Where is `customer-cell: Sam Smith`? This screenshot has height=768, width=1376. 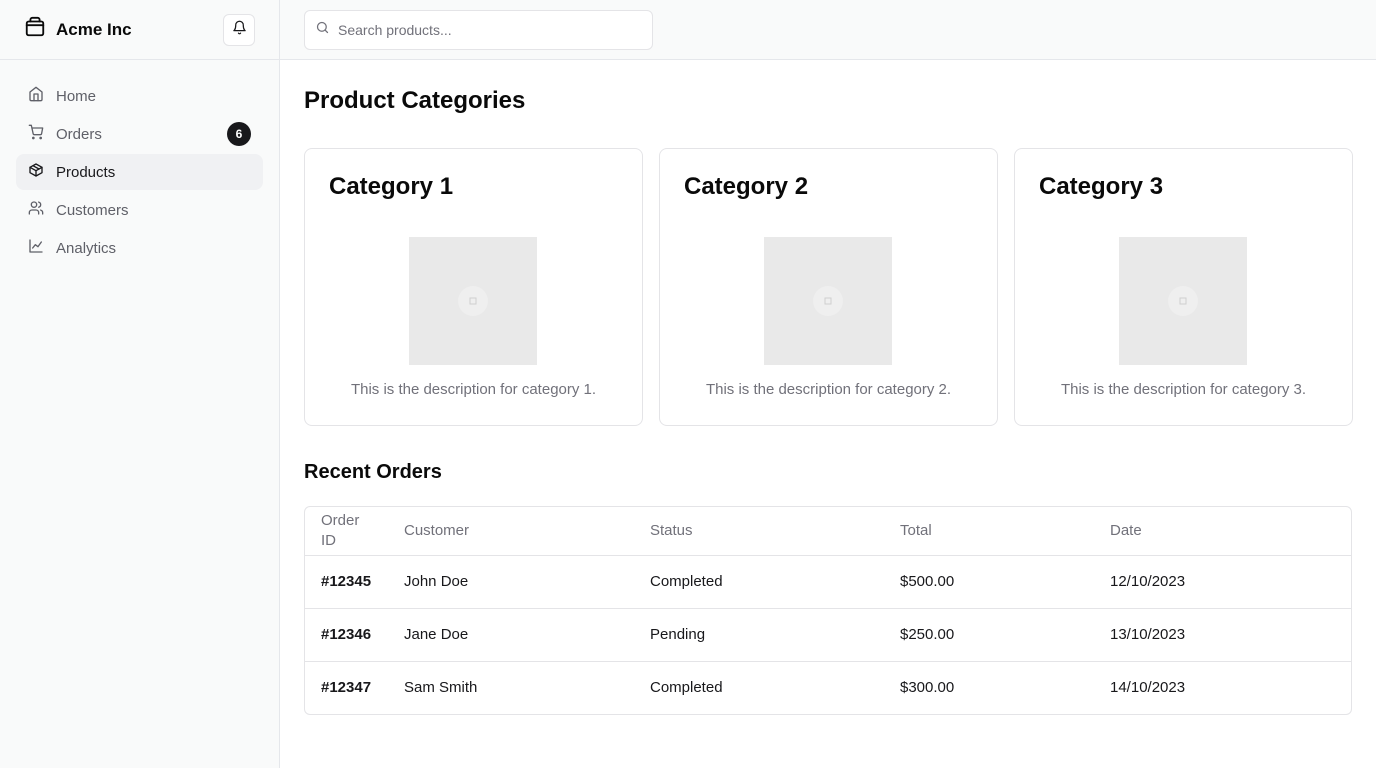
customer-cell: Sam Smith is located at coordinates (511, 687).